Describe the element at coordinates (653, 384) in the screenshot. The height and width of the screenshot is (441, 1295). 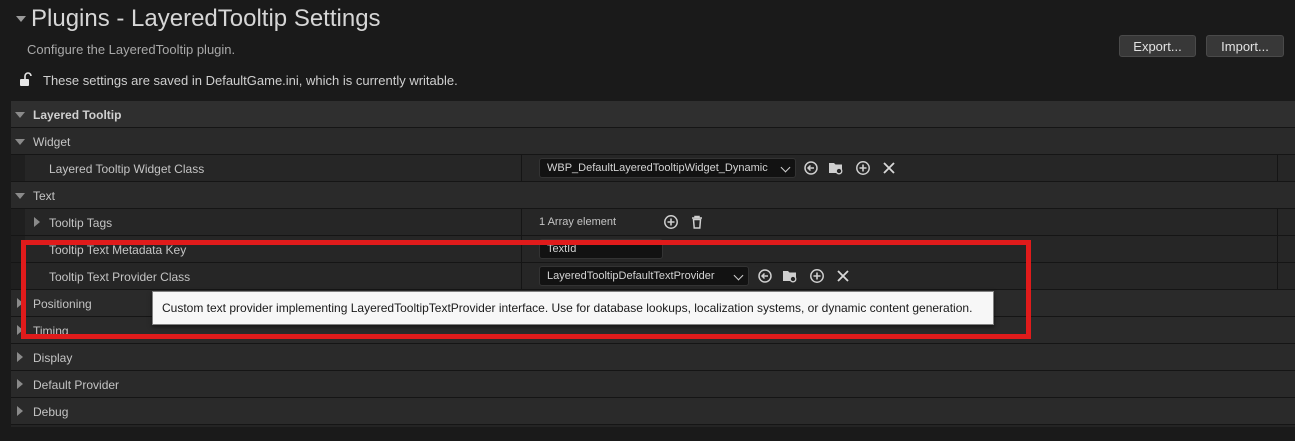
I see `section-default-provider: Default Provider` at that location.